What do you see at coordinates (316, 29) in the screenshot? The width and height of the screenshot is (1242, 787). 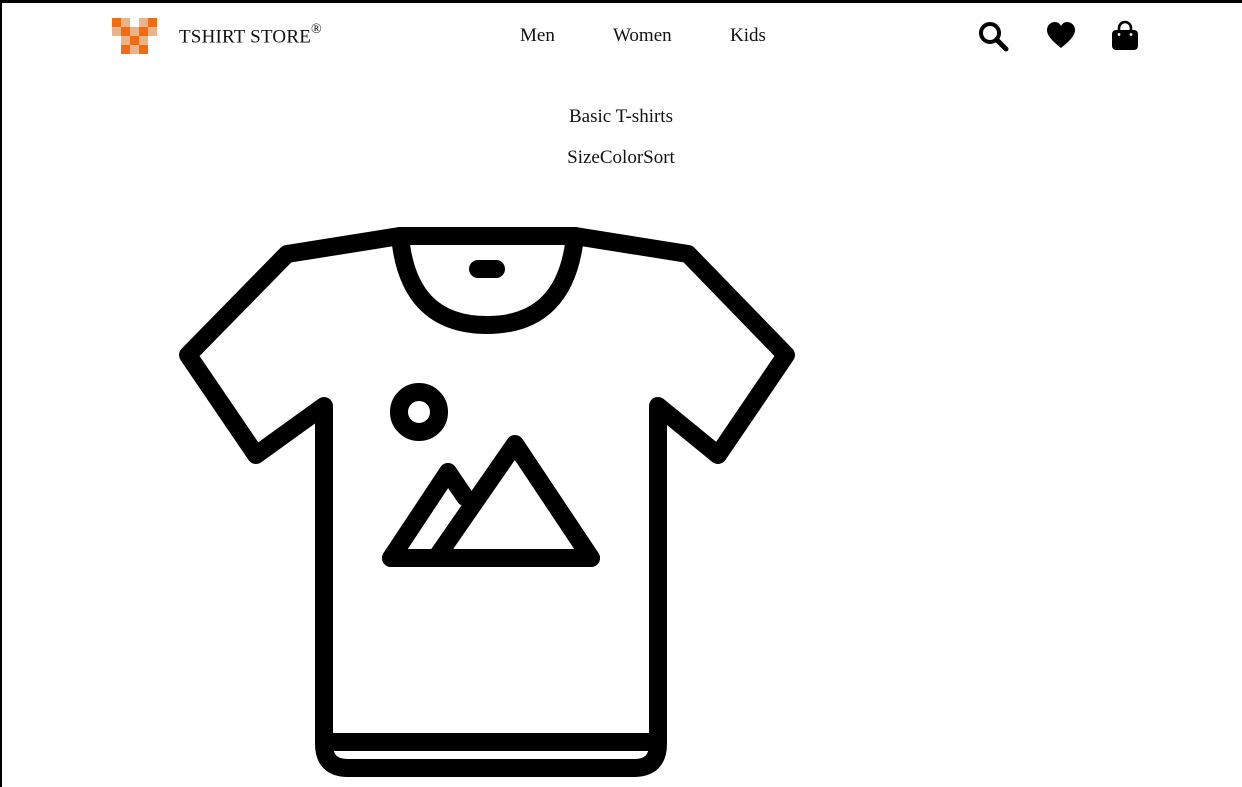 I see `registered-mark: ®` at bounding box center [316, 29].